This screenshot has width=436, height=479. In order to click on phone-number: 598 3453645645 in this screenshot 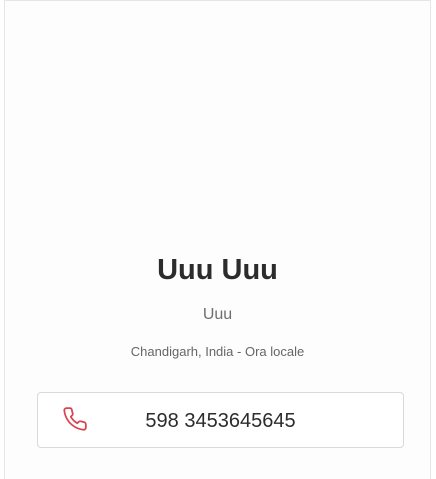, I will do `click(220, 421)`.